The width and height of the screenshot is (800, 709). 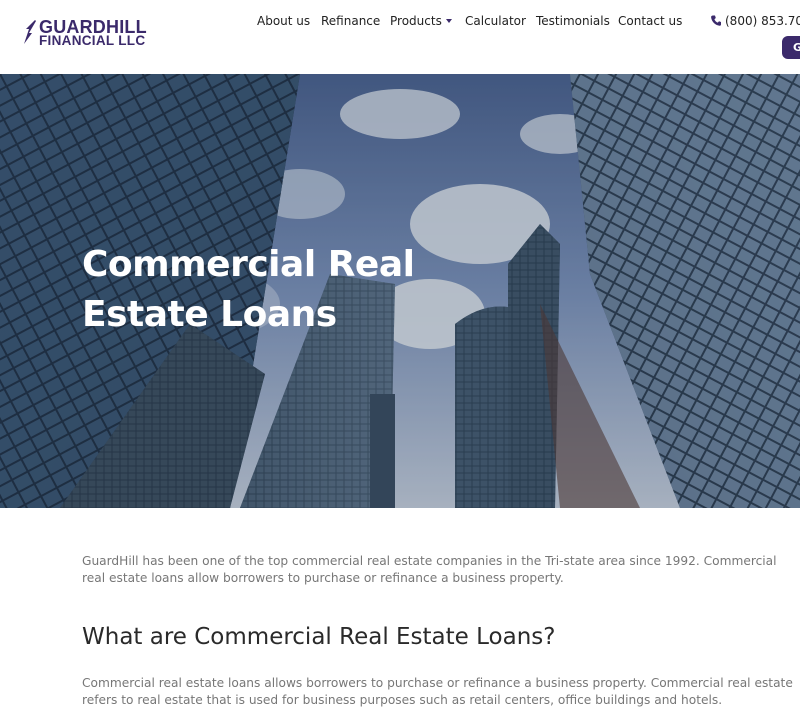 I want to click on nav-about-us: About us, so click(x=283, y=21).